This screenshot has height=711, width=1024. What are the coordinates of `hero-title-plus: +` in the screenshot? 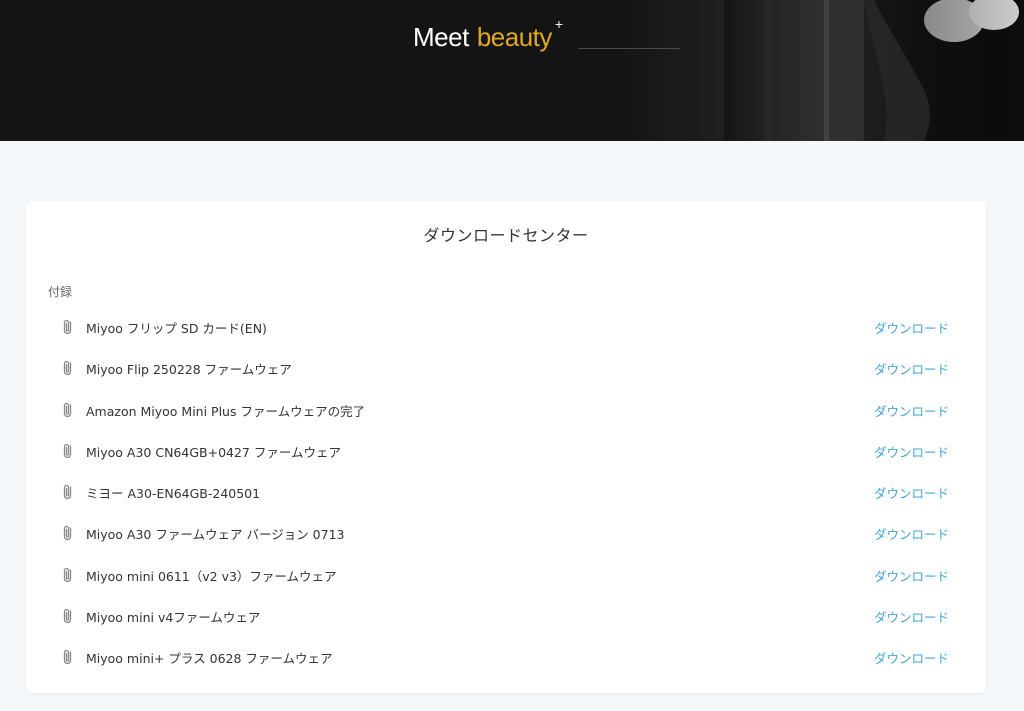 It's located at (558, 24).